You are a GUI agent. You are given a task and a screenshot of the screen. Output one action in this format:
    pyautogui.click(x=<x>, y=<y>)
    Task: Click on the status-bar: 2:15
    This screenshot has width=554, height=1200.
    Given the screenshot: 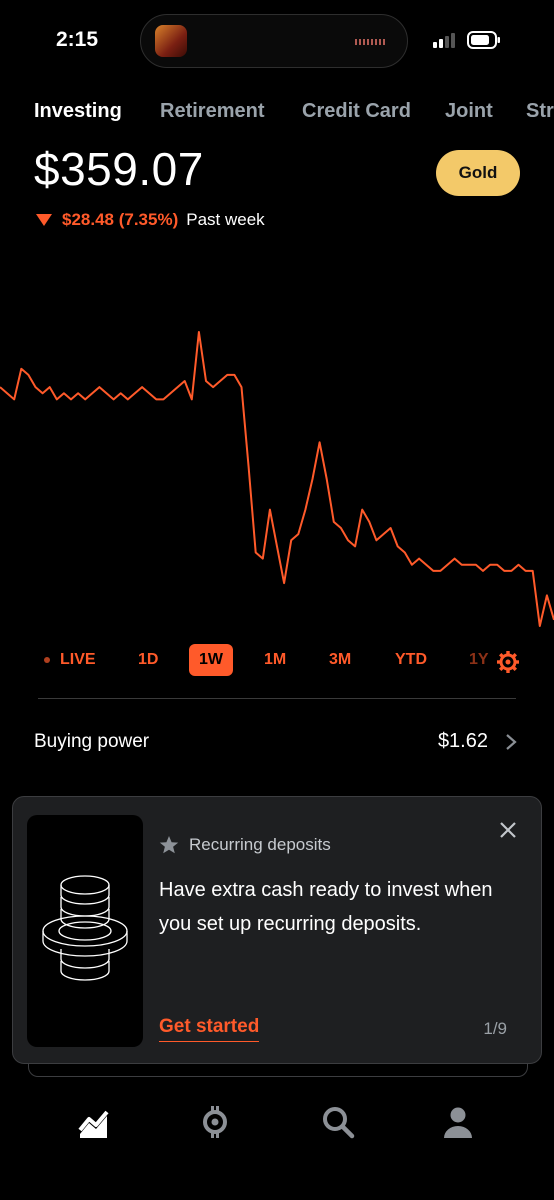 What is the action you would take?
    pyautogui.click(x=277, y=40)
    